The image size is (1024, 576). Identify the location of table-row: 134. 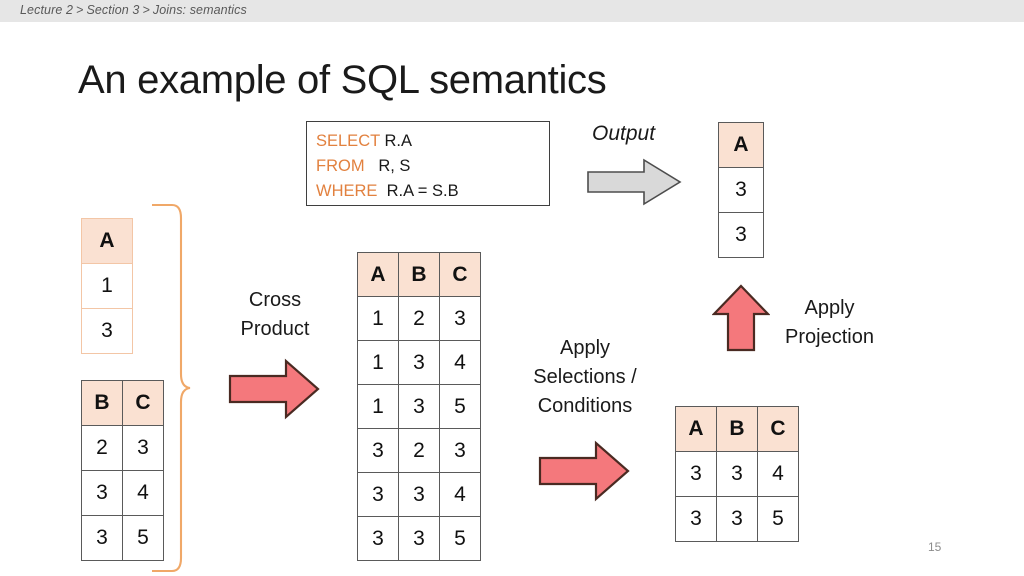
(419, 362).